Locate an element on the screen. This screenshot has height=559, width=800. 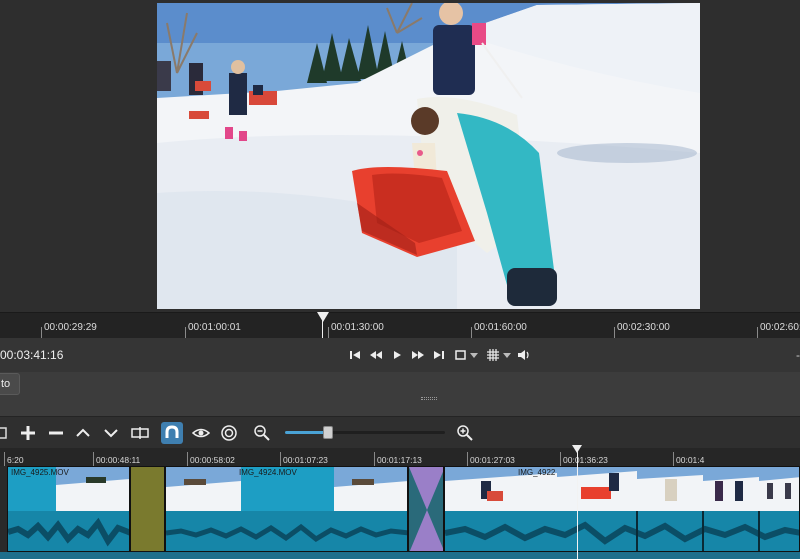
ruler-label: 00:02:30:00 is located at coordinates (643, 327).